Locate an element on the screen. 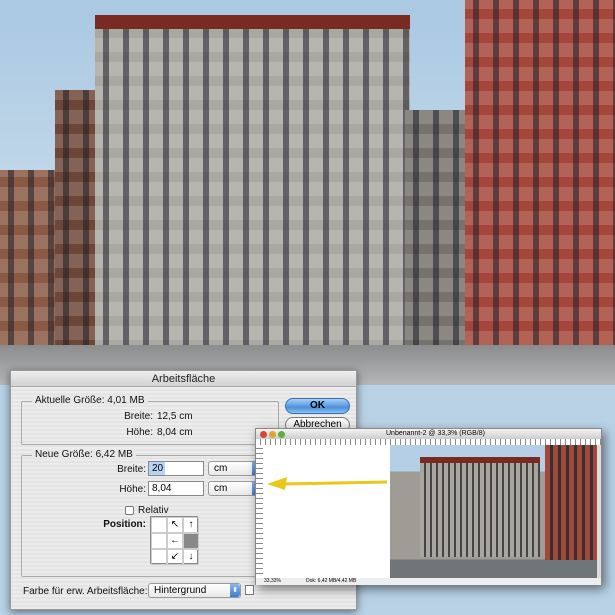 This screenshot has height=615, width=615. ok-button: OK is located at coordinates (317, 406).